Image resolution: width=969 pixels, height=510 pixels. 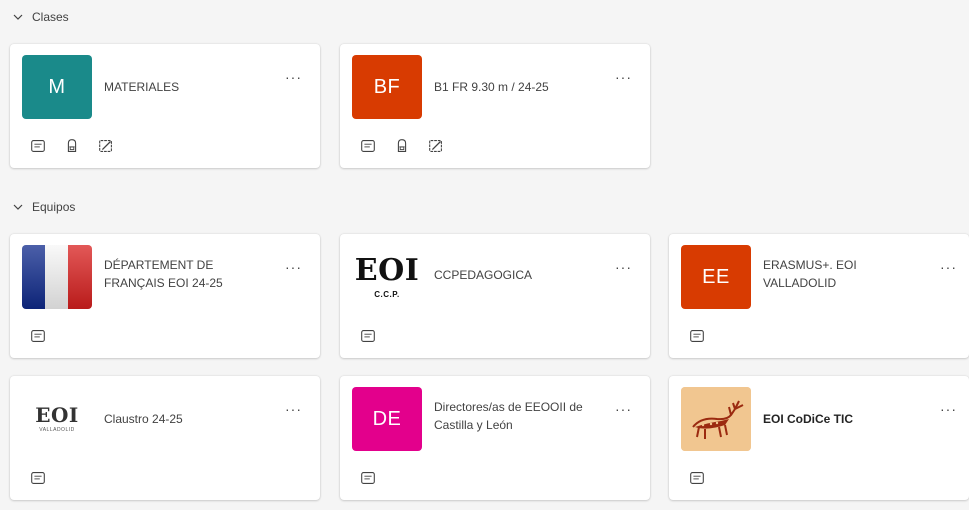 What do you see at coordinates (57, 87) in the screenshot?
I see `class-avatar: M` at bounding box center [57, 87].